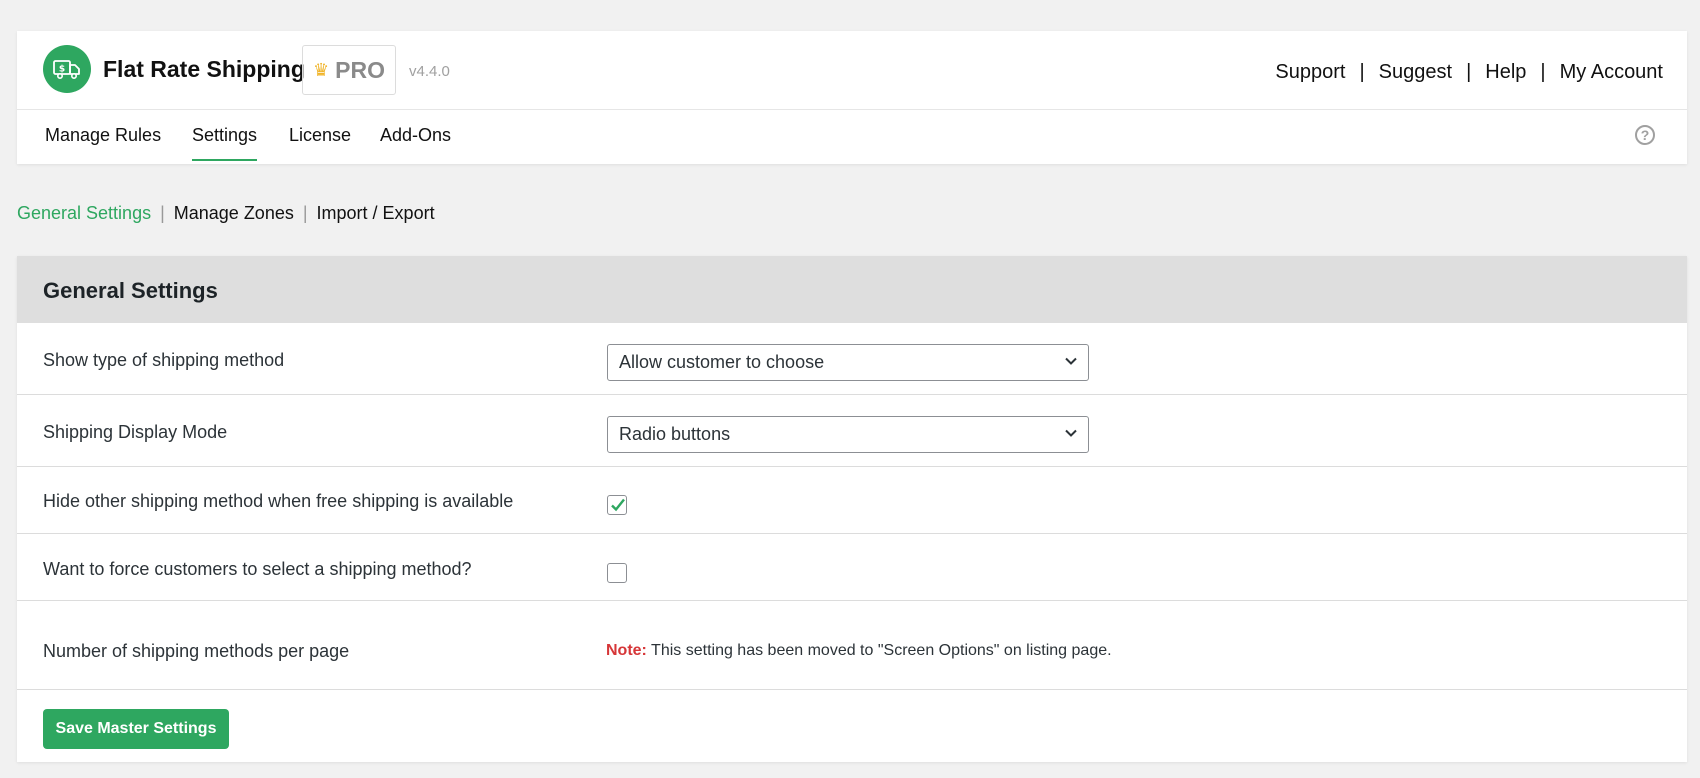  I want to click on tab-settings: Settings, so click(225, 143).